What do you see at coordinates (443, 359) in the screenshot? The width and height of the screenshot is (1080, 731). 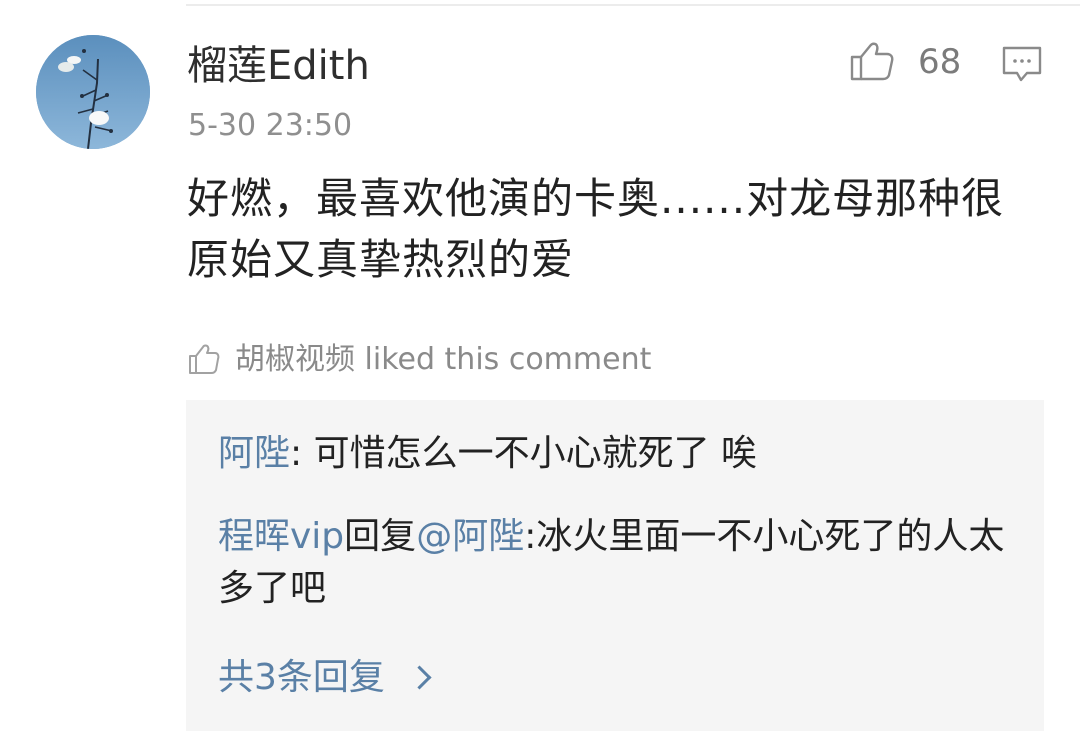 I see `liked-by-text: 胡椒视频 liked this comment` at bounding box center [443, 359].